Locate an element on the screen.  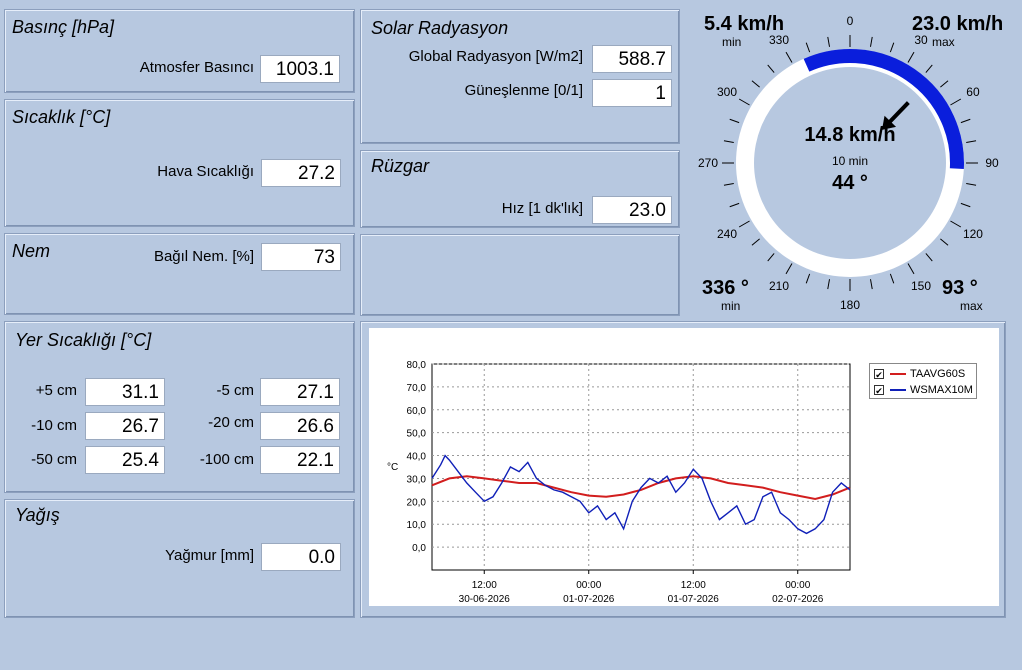
x-tick-date: 30-06-2026 is located at coordinates (485, 599).